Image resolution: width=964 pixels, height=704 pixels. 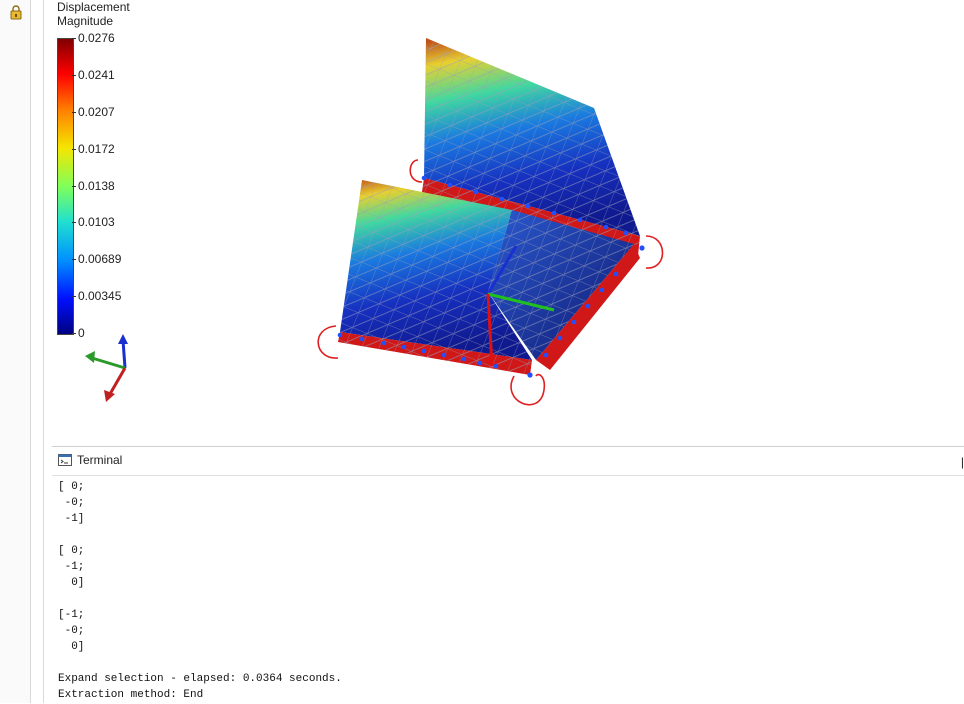 What do you see at coordinates (71, 567) in the screenshot?
I see `terminal-line: -1;` at bounding box center [71, 567].